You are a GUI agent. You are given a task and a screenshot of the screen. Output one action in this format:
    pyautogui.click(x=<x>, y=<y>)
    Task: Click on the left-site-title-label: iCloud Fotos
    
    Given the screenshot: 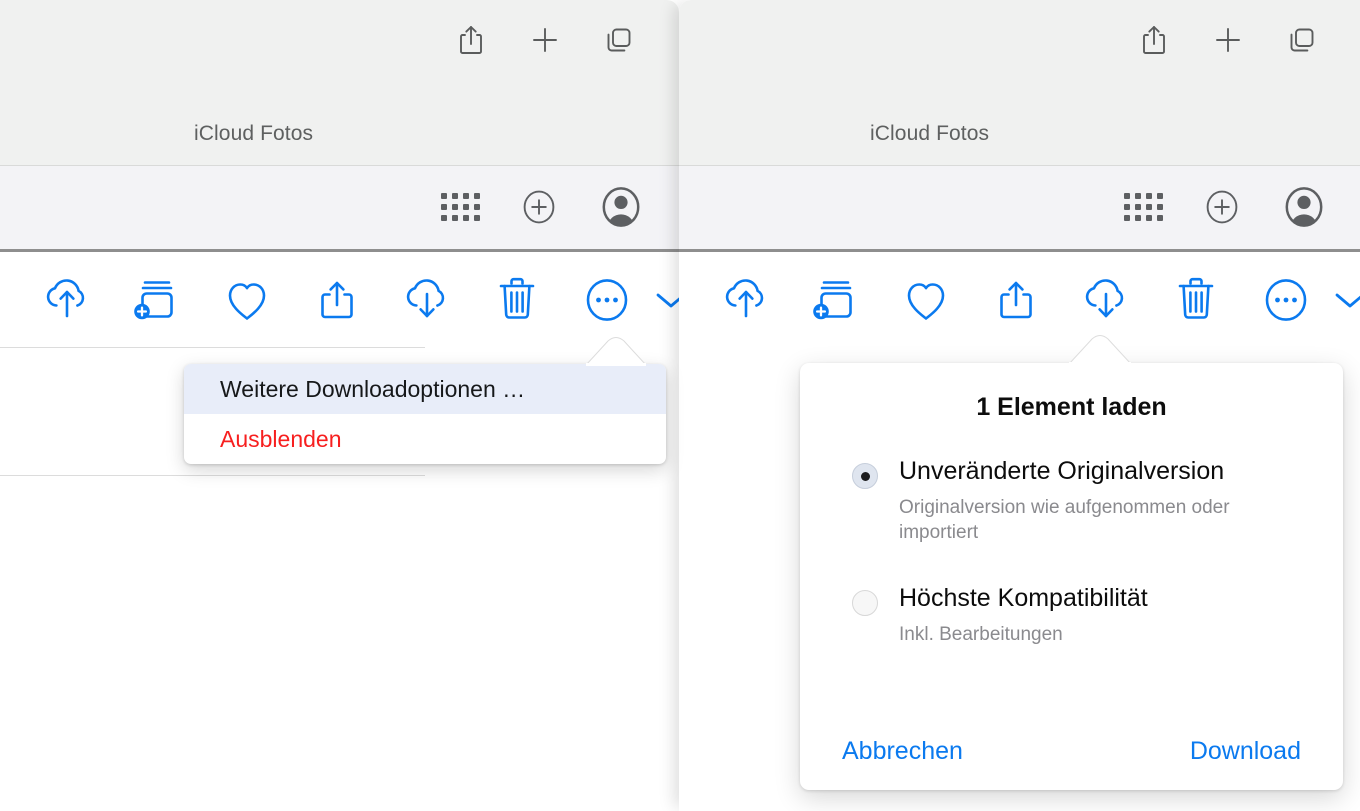 What is the action you would take?
    pyautogui.click(x=254, y=133)
    